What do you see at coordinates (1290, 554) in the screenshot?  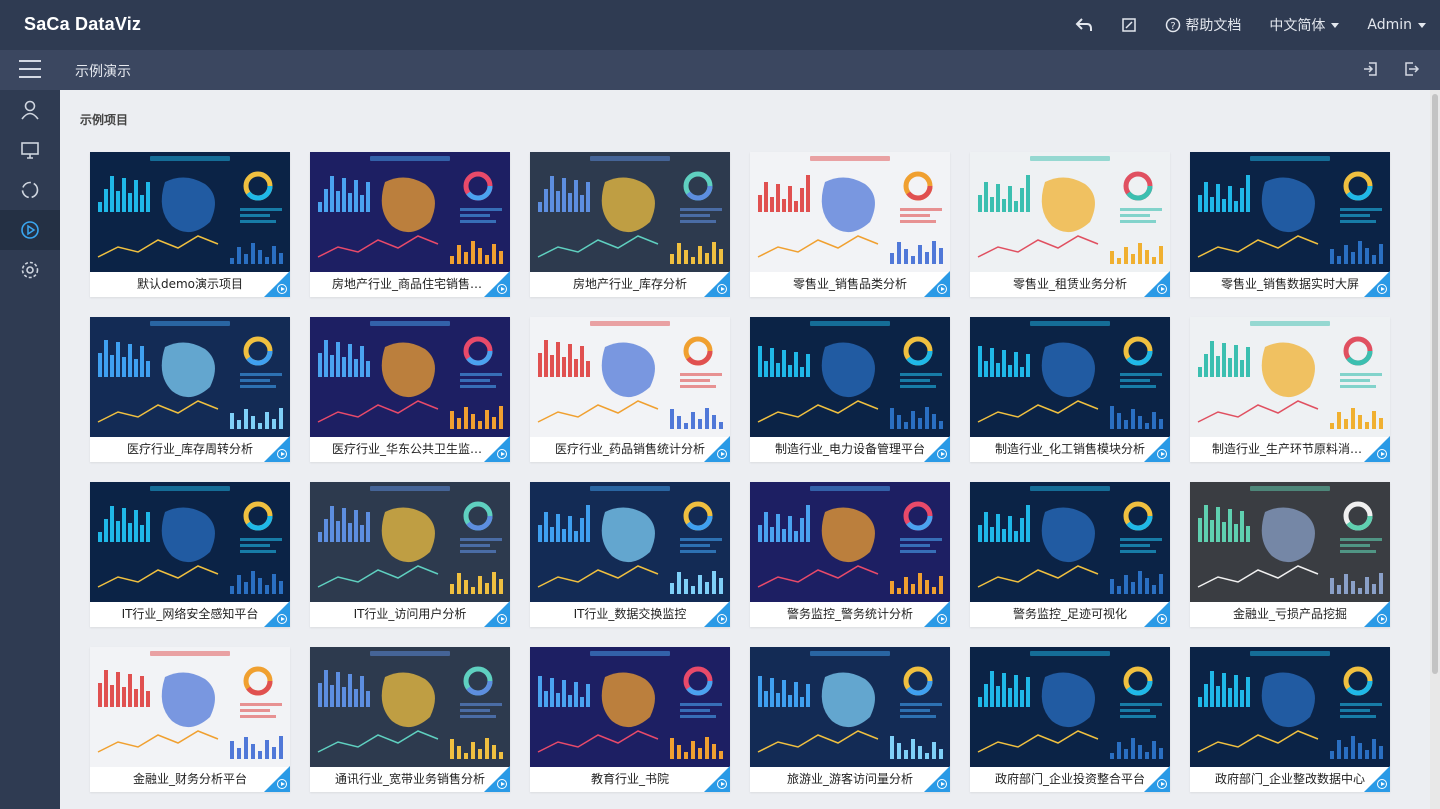 I see `project-card: 金融业_亏损产品挖掘` at bounding box center [1290, 554].